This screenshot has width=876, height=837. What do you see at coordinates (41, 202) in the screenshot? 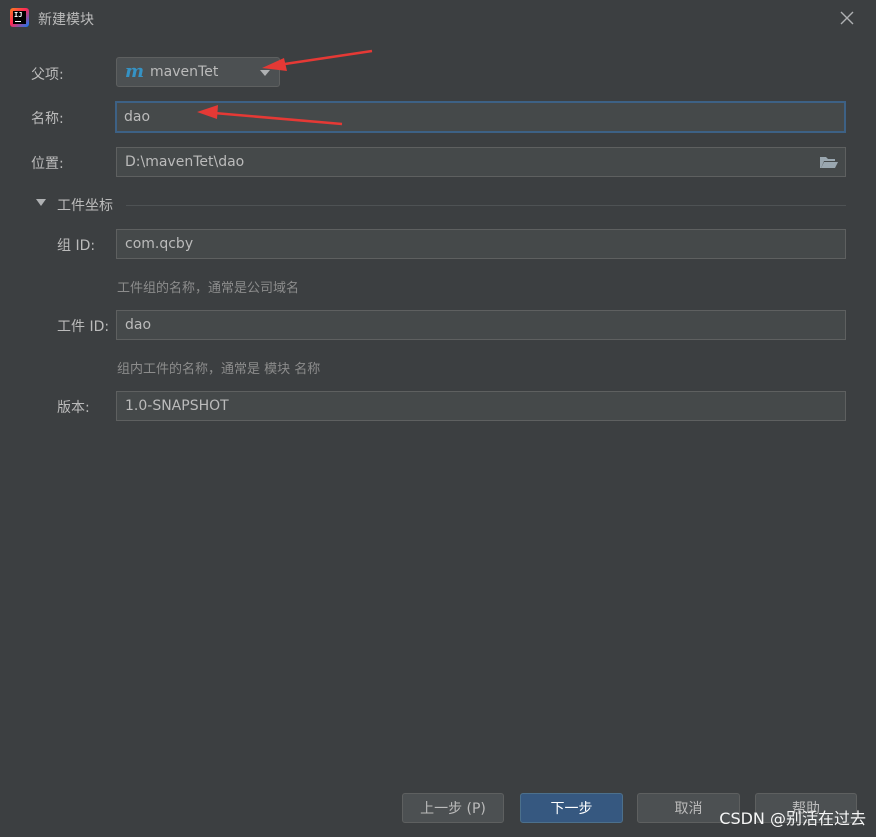
I see `collapse-toggle-icon` at bounding box center [41, 202].